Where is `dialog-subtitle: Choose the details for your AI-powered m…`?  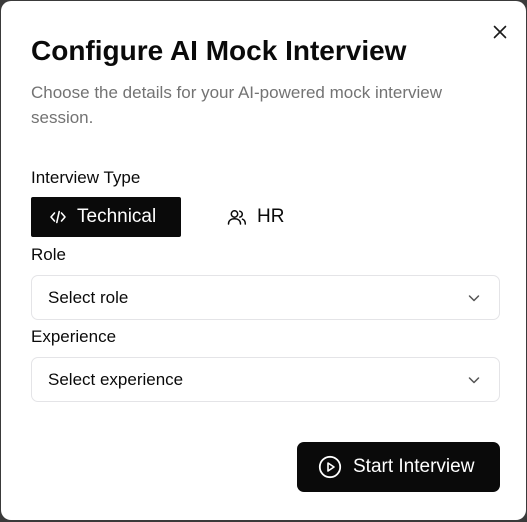
dialog-subtitle: Choose the details for your AI-powered m… is located at coordinates (237, 105).